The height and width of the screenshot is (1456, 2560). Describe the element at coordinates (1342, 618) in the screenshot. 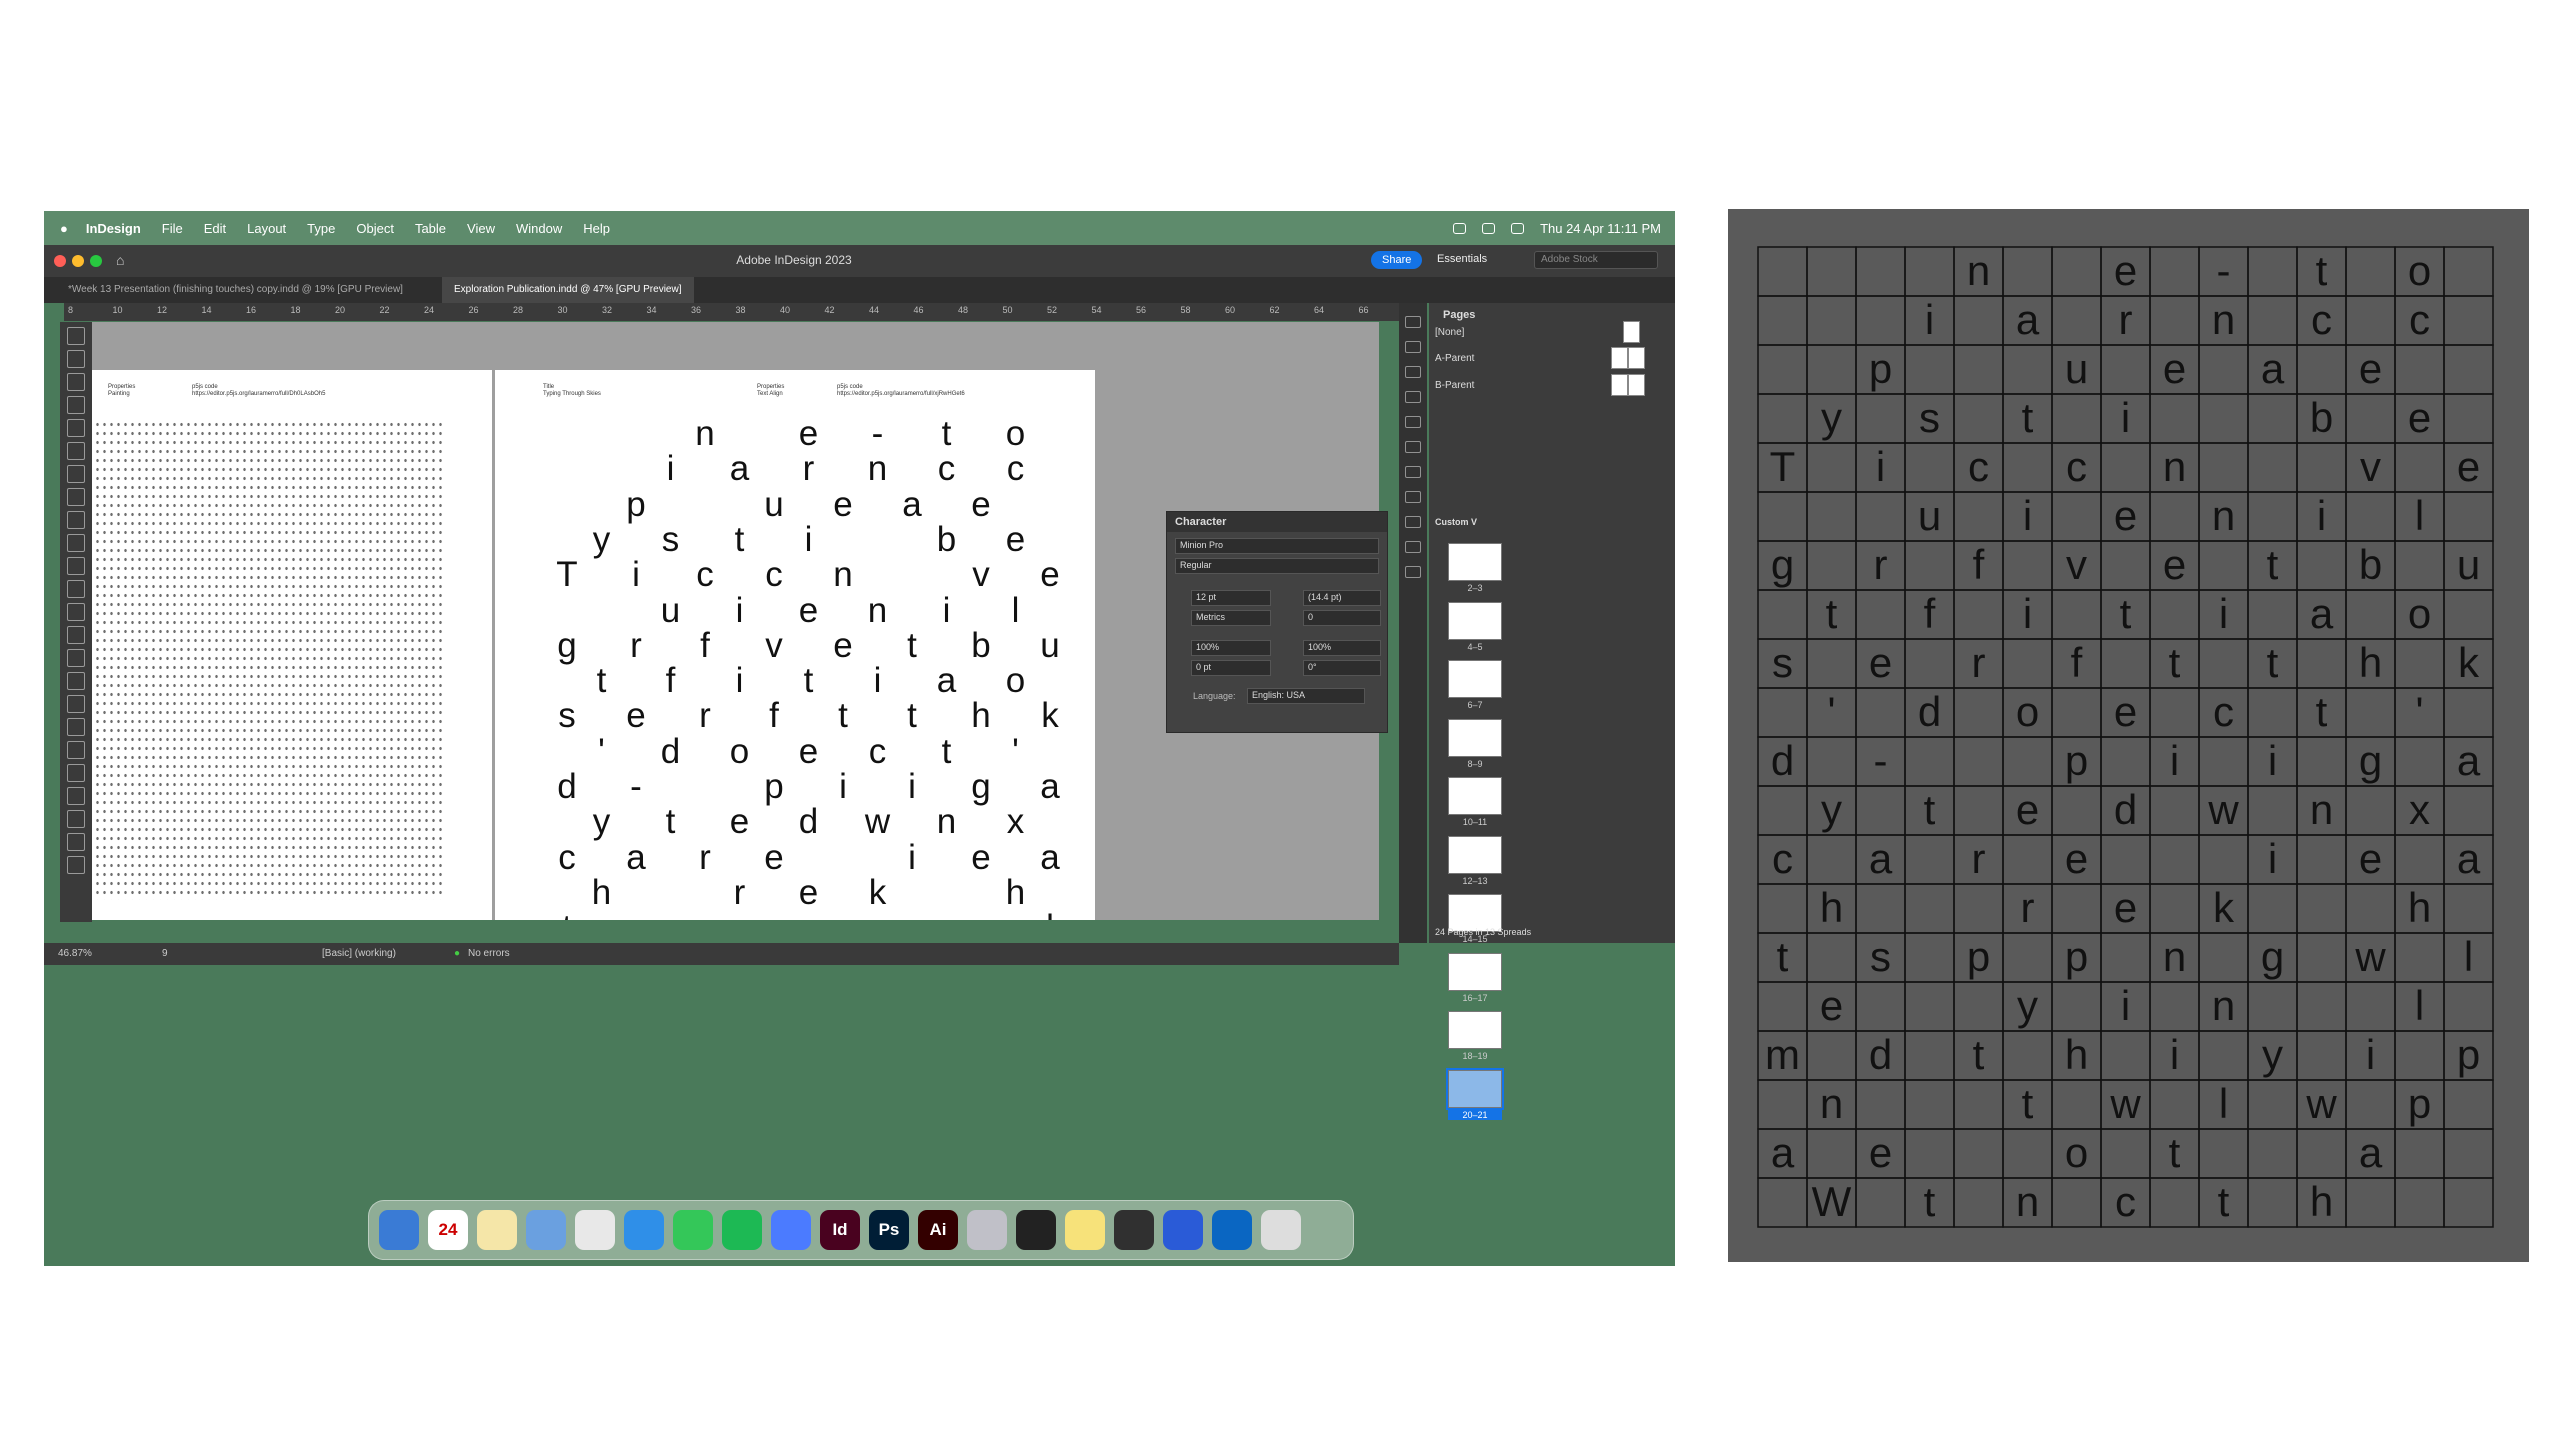

I see `tracking-field: 0` at that location.